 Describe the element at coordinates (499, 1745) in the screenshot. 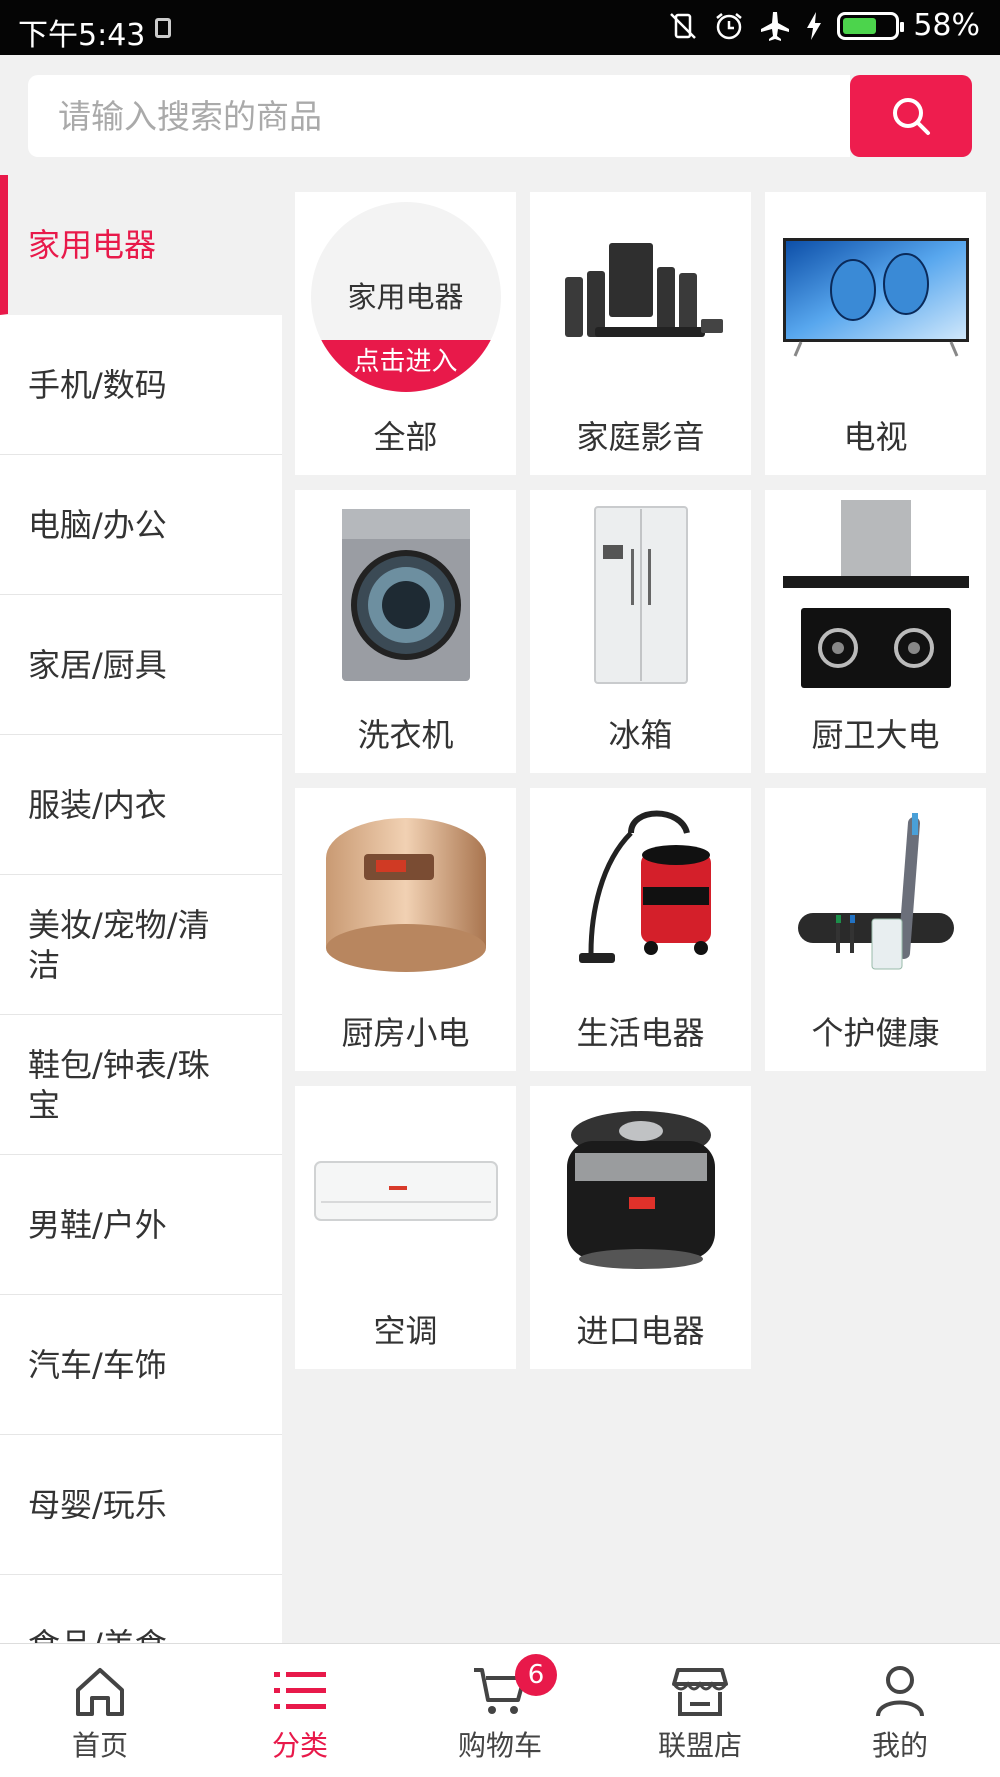

I see `nav-label: 购物车` at that location.